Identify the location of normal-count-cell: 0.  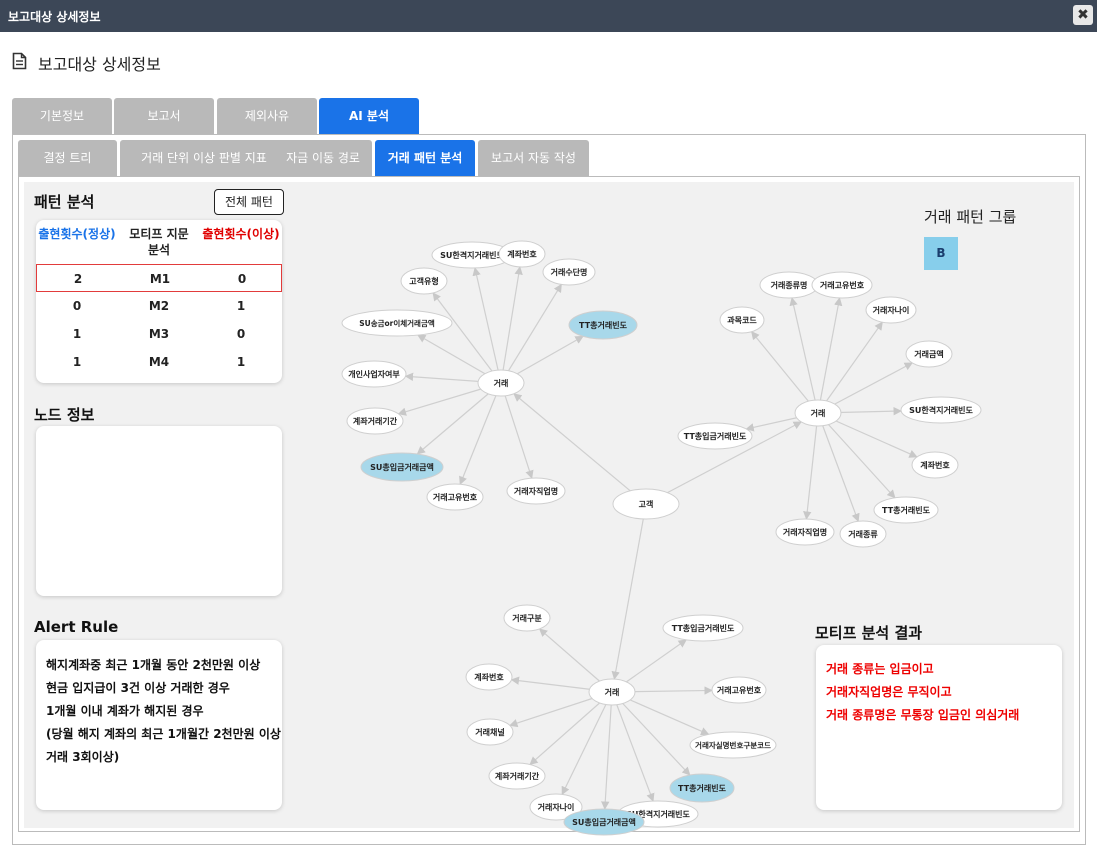
(77, 306).